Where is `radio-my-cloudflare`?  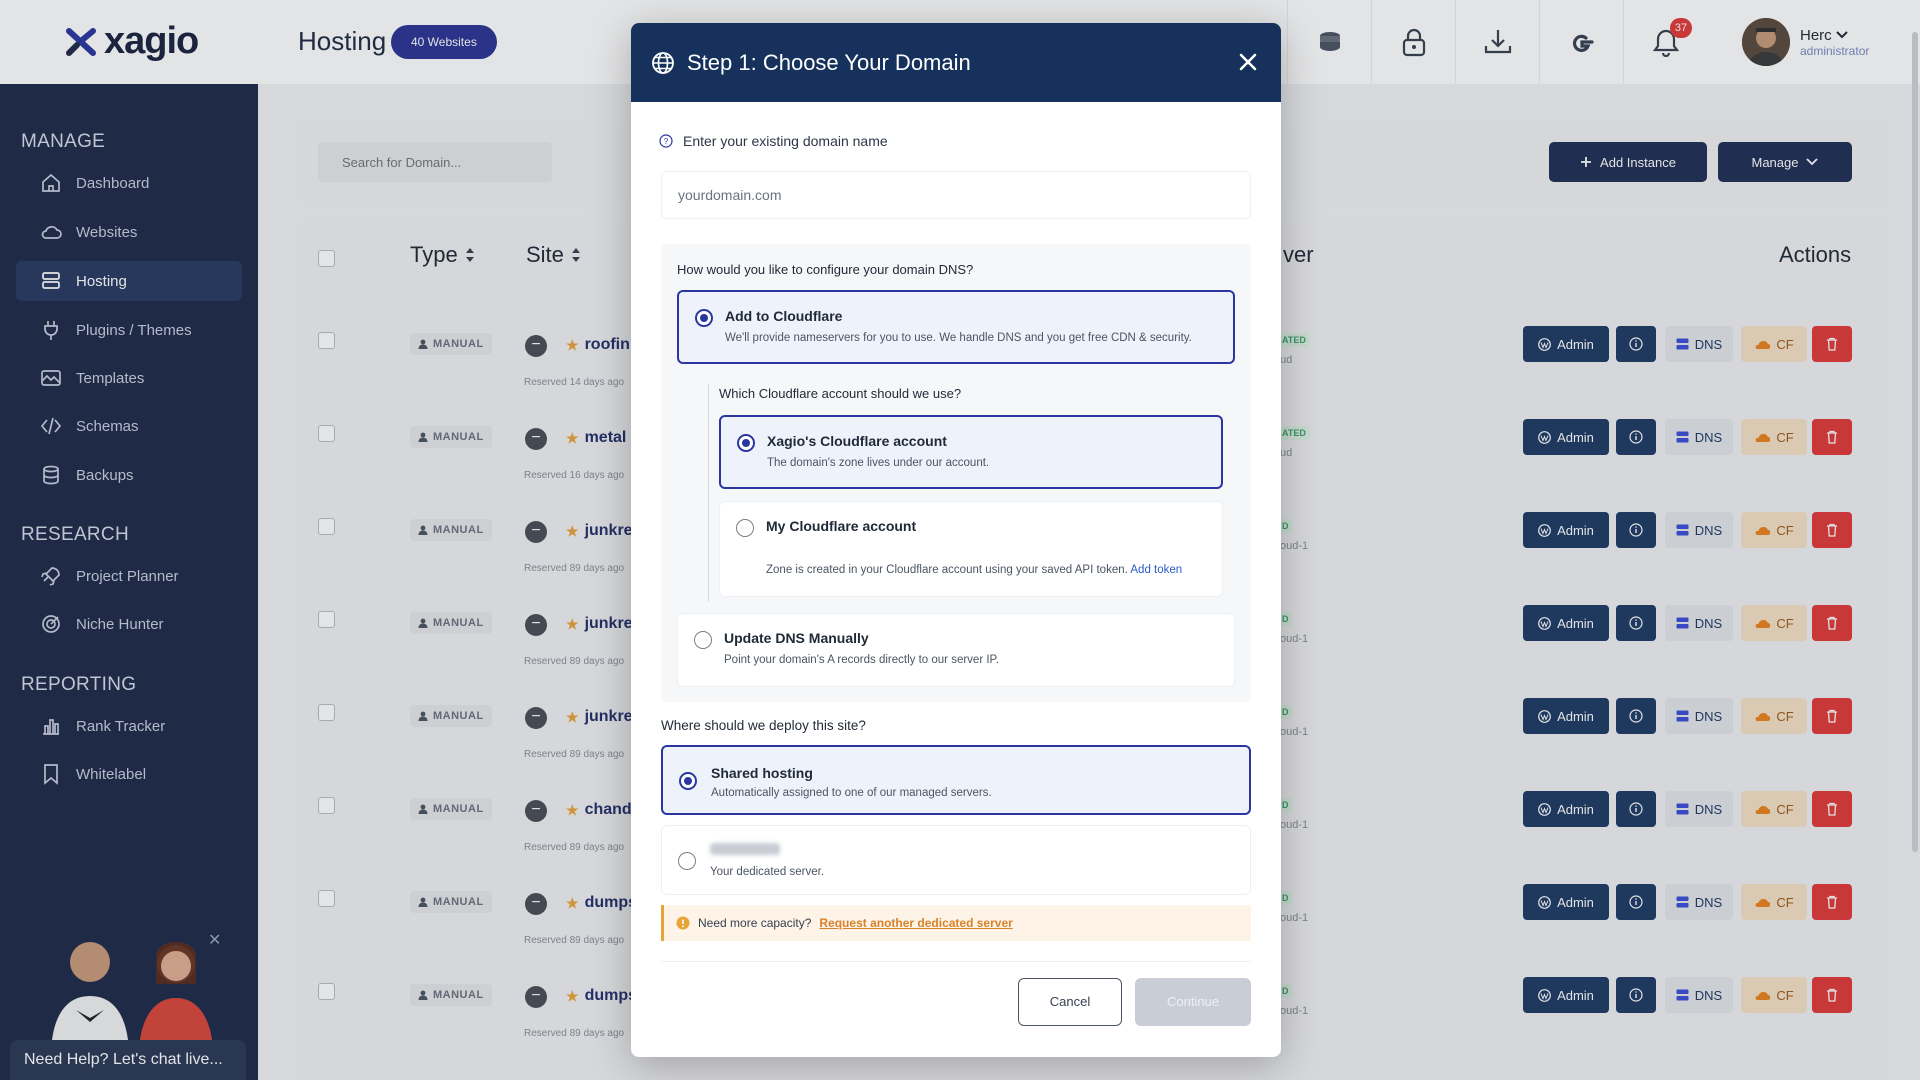
radio-my-cloudflare is located at coordinates (745, 528).